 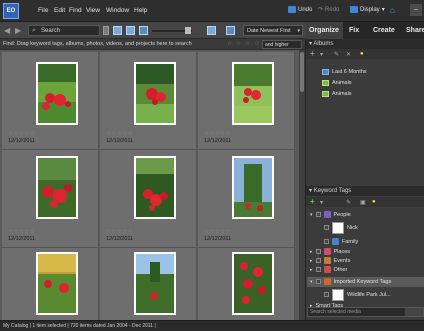 What do you see at coordinates (302, 72) in the screenshot?
I see `scrollbar-thumb` at bounding box center [302, 72].